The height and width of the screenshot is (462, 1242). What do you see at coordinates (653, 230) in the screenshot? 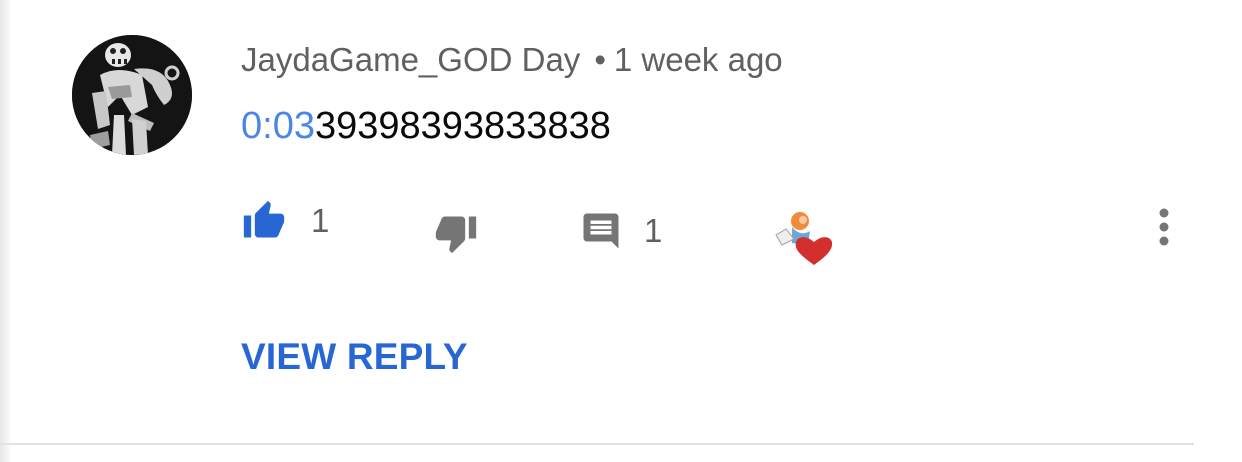
I see `reply-count: 1` at bounding box center [653, 230].